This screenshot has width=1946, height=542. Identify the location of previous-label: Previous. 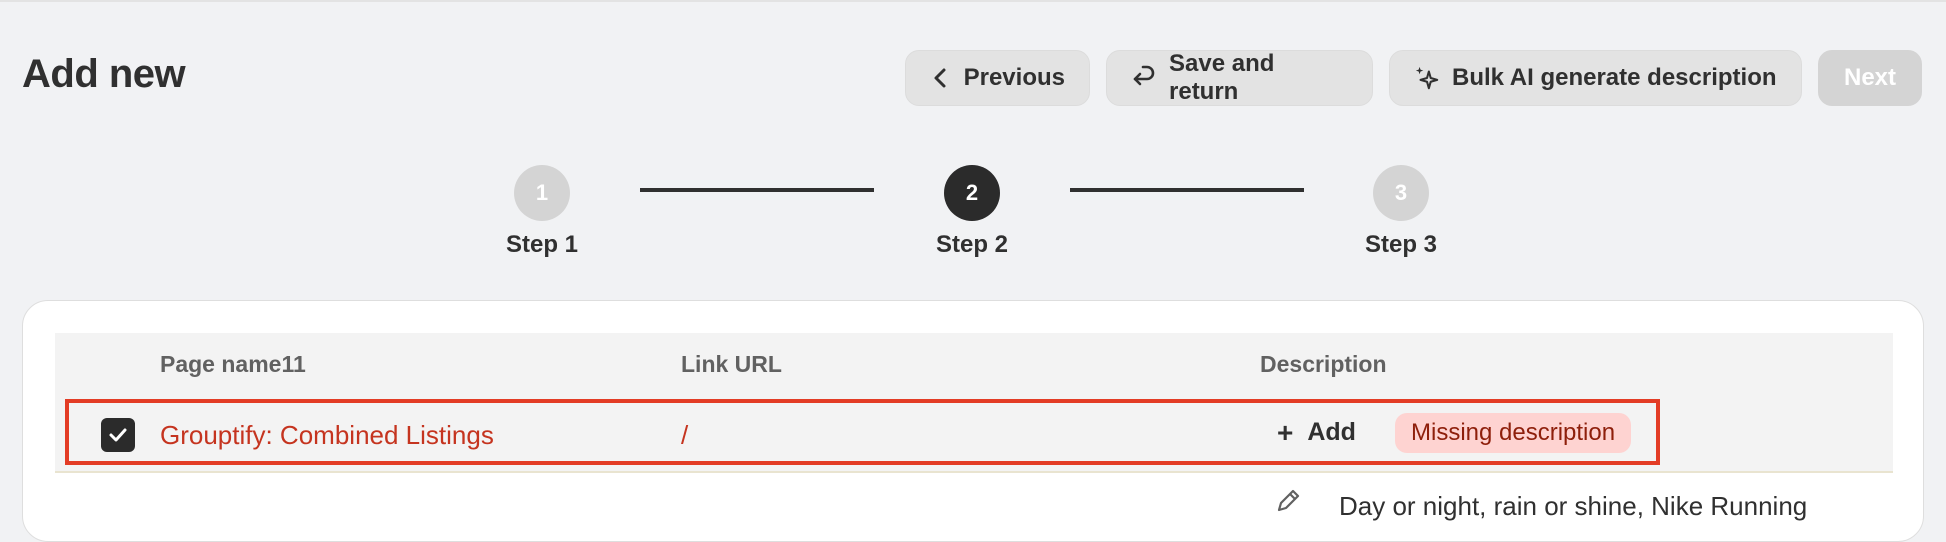
(1014, 77).